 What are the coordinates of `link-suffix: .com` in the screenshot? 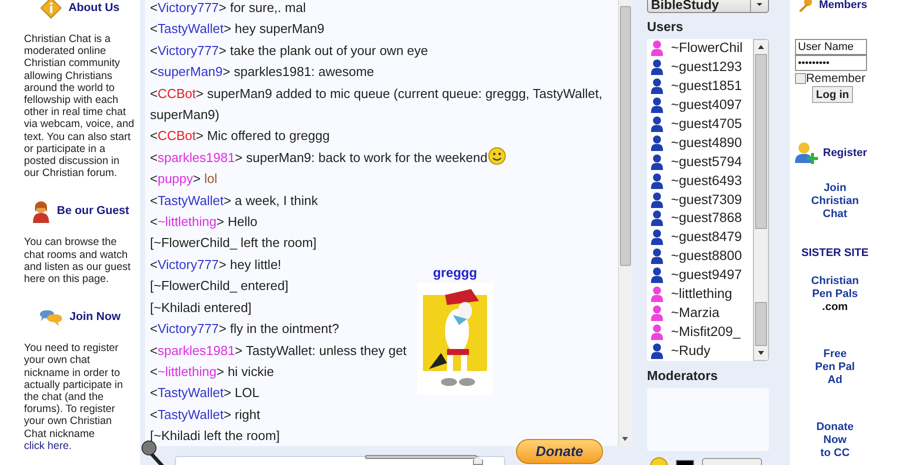 It's located at (835, 307).